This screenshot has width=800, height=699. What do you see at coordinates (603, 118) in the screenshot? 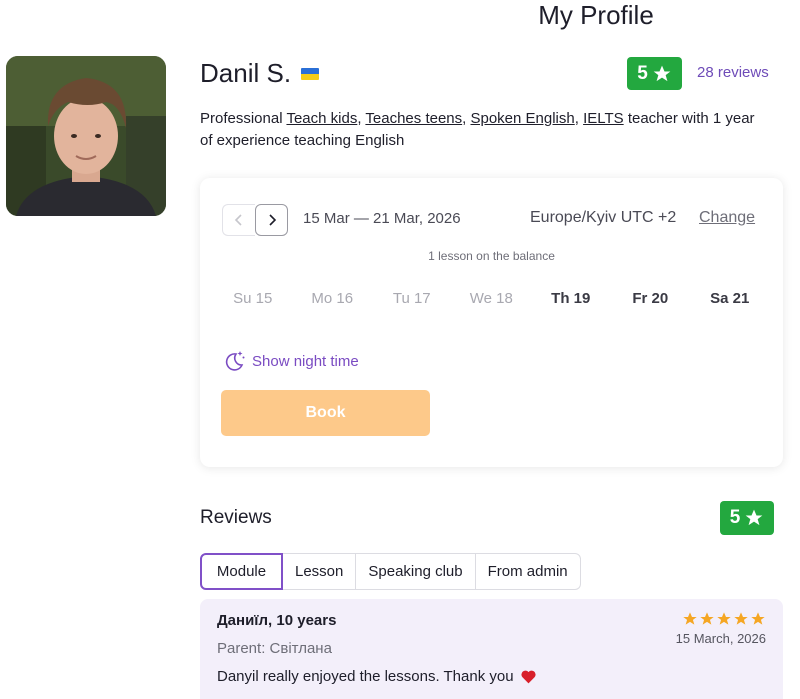
I see `bio-tag-ielts: IELTS` at bounding box center [603, 118].